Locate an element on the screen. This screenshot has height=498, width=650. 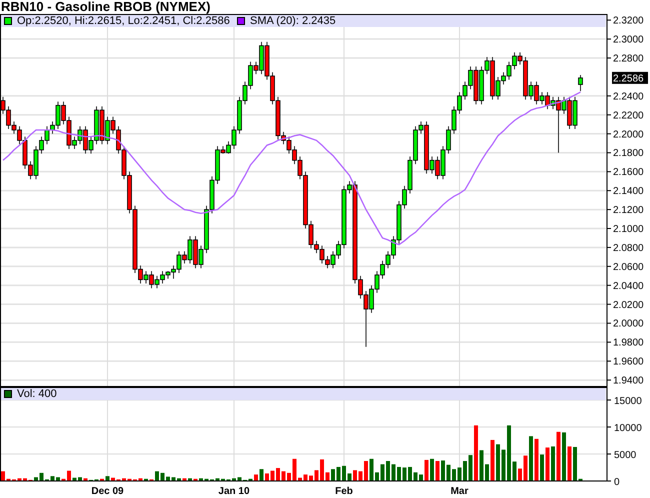
axis-label: 1.9600 is located at coordinates (628, 362).